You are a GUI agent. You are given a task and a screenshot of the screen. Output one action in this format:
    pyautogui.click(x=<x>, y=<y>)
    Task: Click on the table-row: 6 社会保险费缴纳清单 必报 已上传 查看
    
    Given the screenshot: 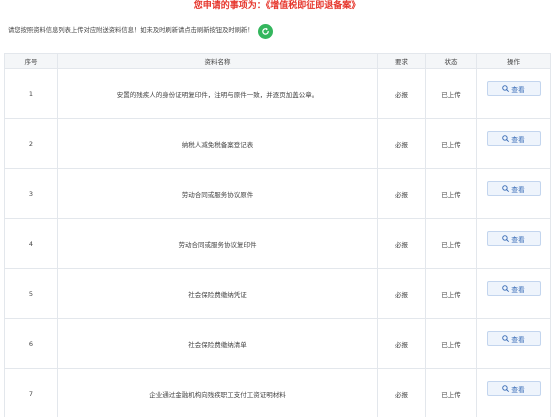 What is the action you would take?
    pyautogui.click(x=277, y=343)
    